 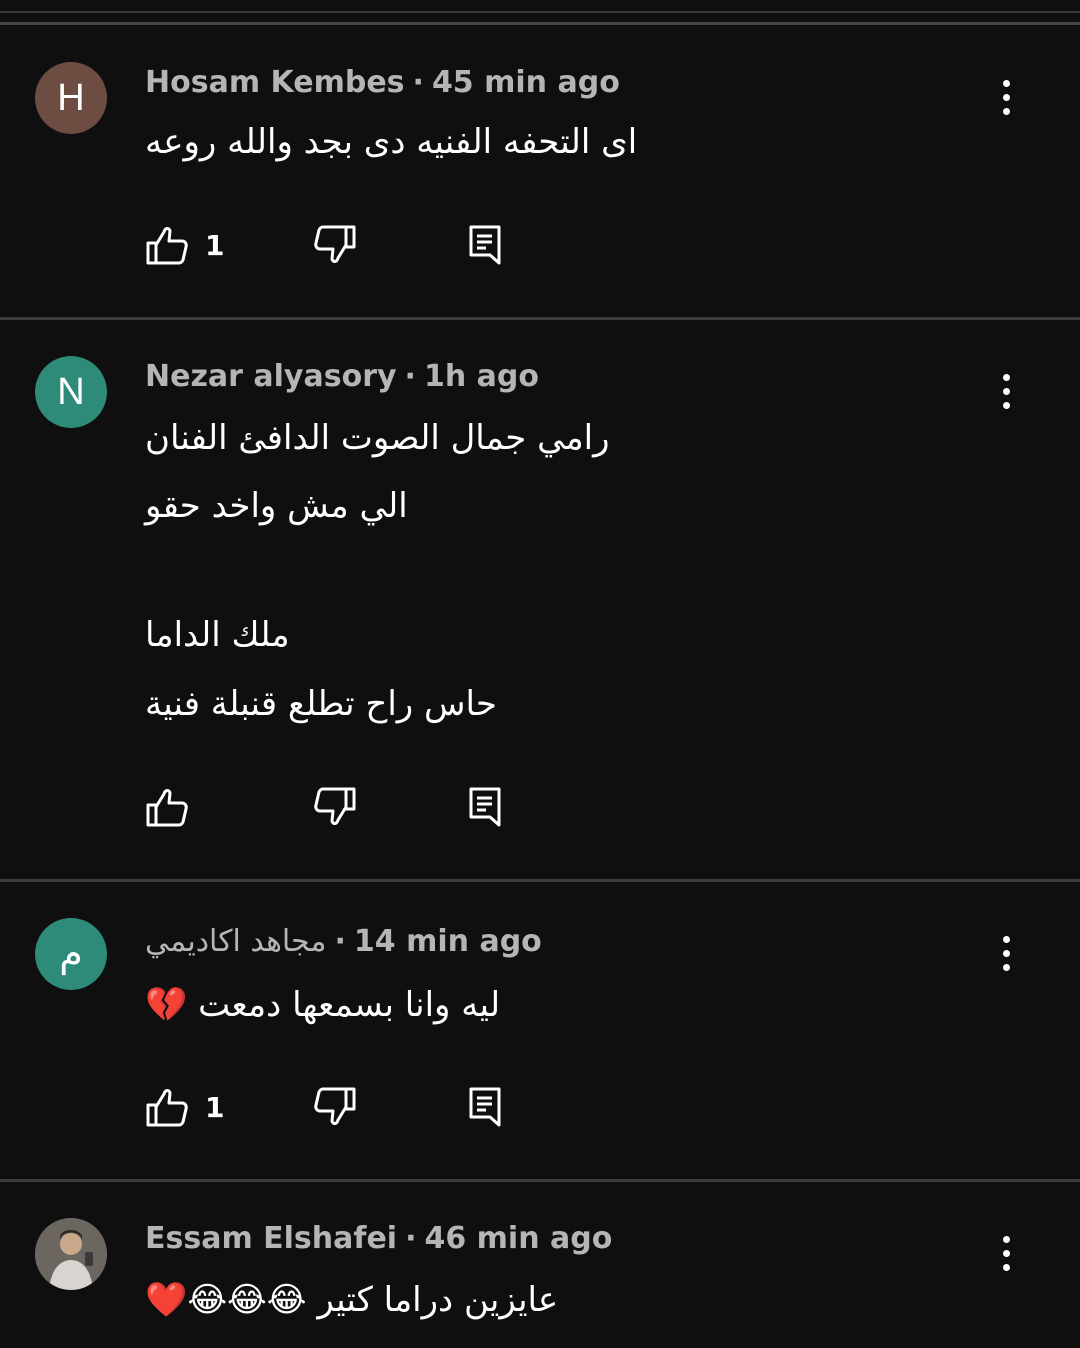 What do you see at coordinates (525, 82) in the screenshot?
I see `comment-time: 45 min ago` at bounding box center [525, 82].